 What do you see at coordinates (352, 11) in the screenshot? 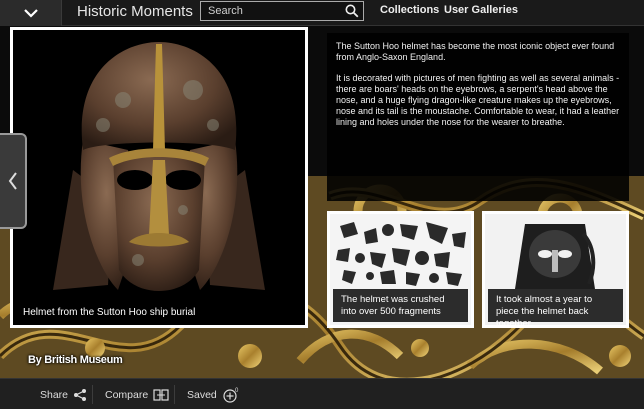
I see `search-icon` at bounding box center [352, 11].